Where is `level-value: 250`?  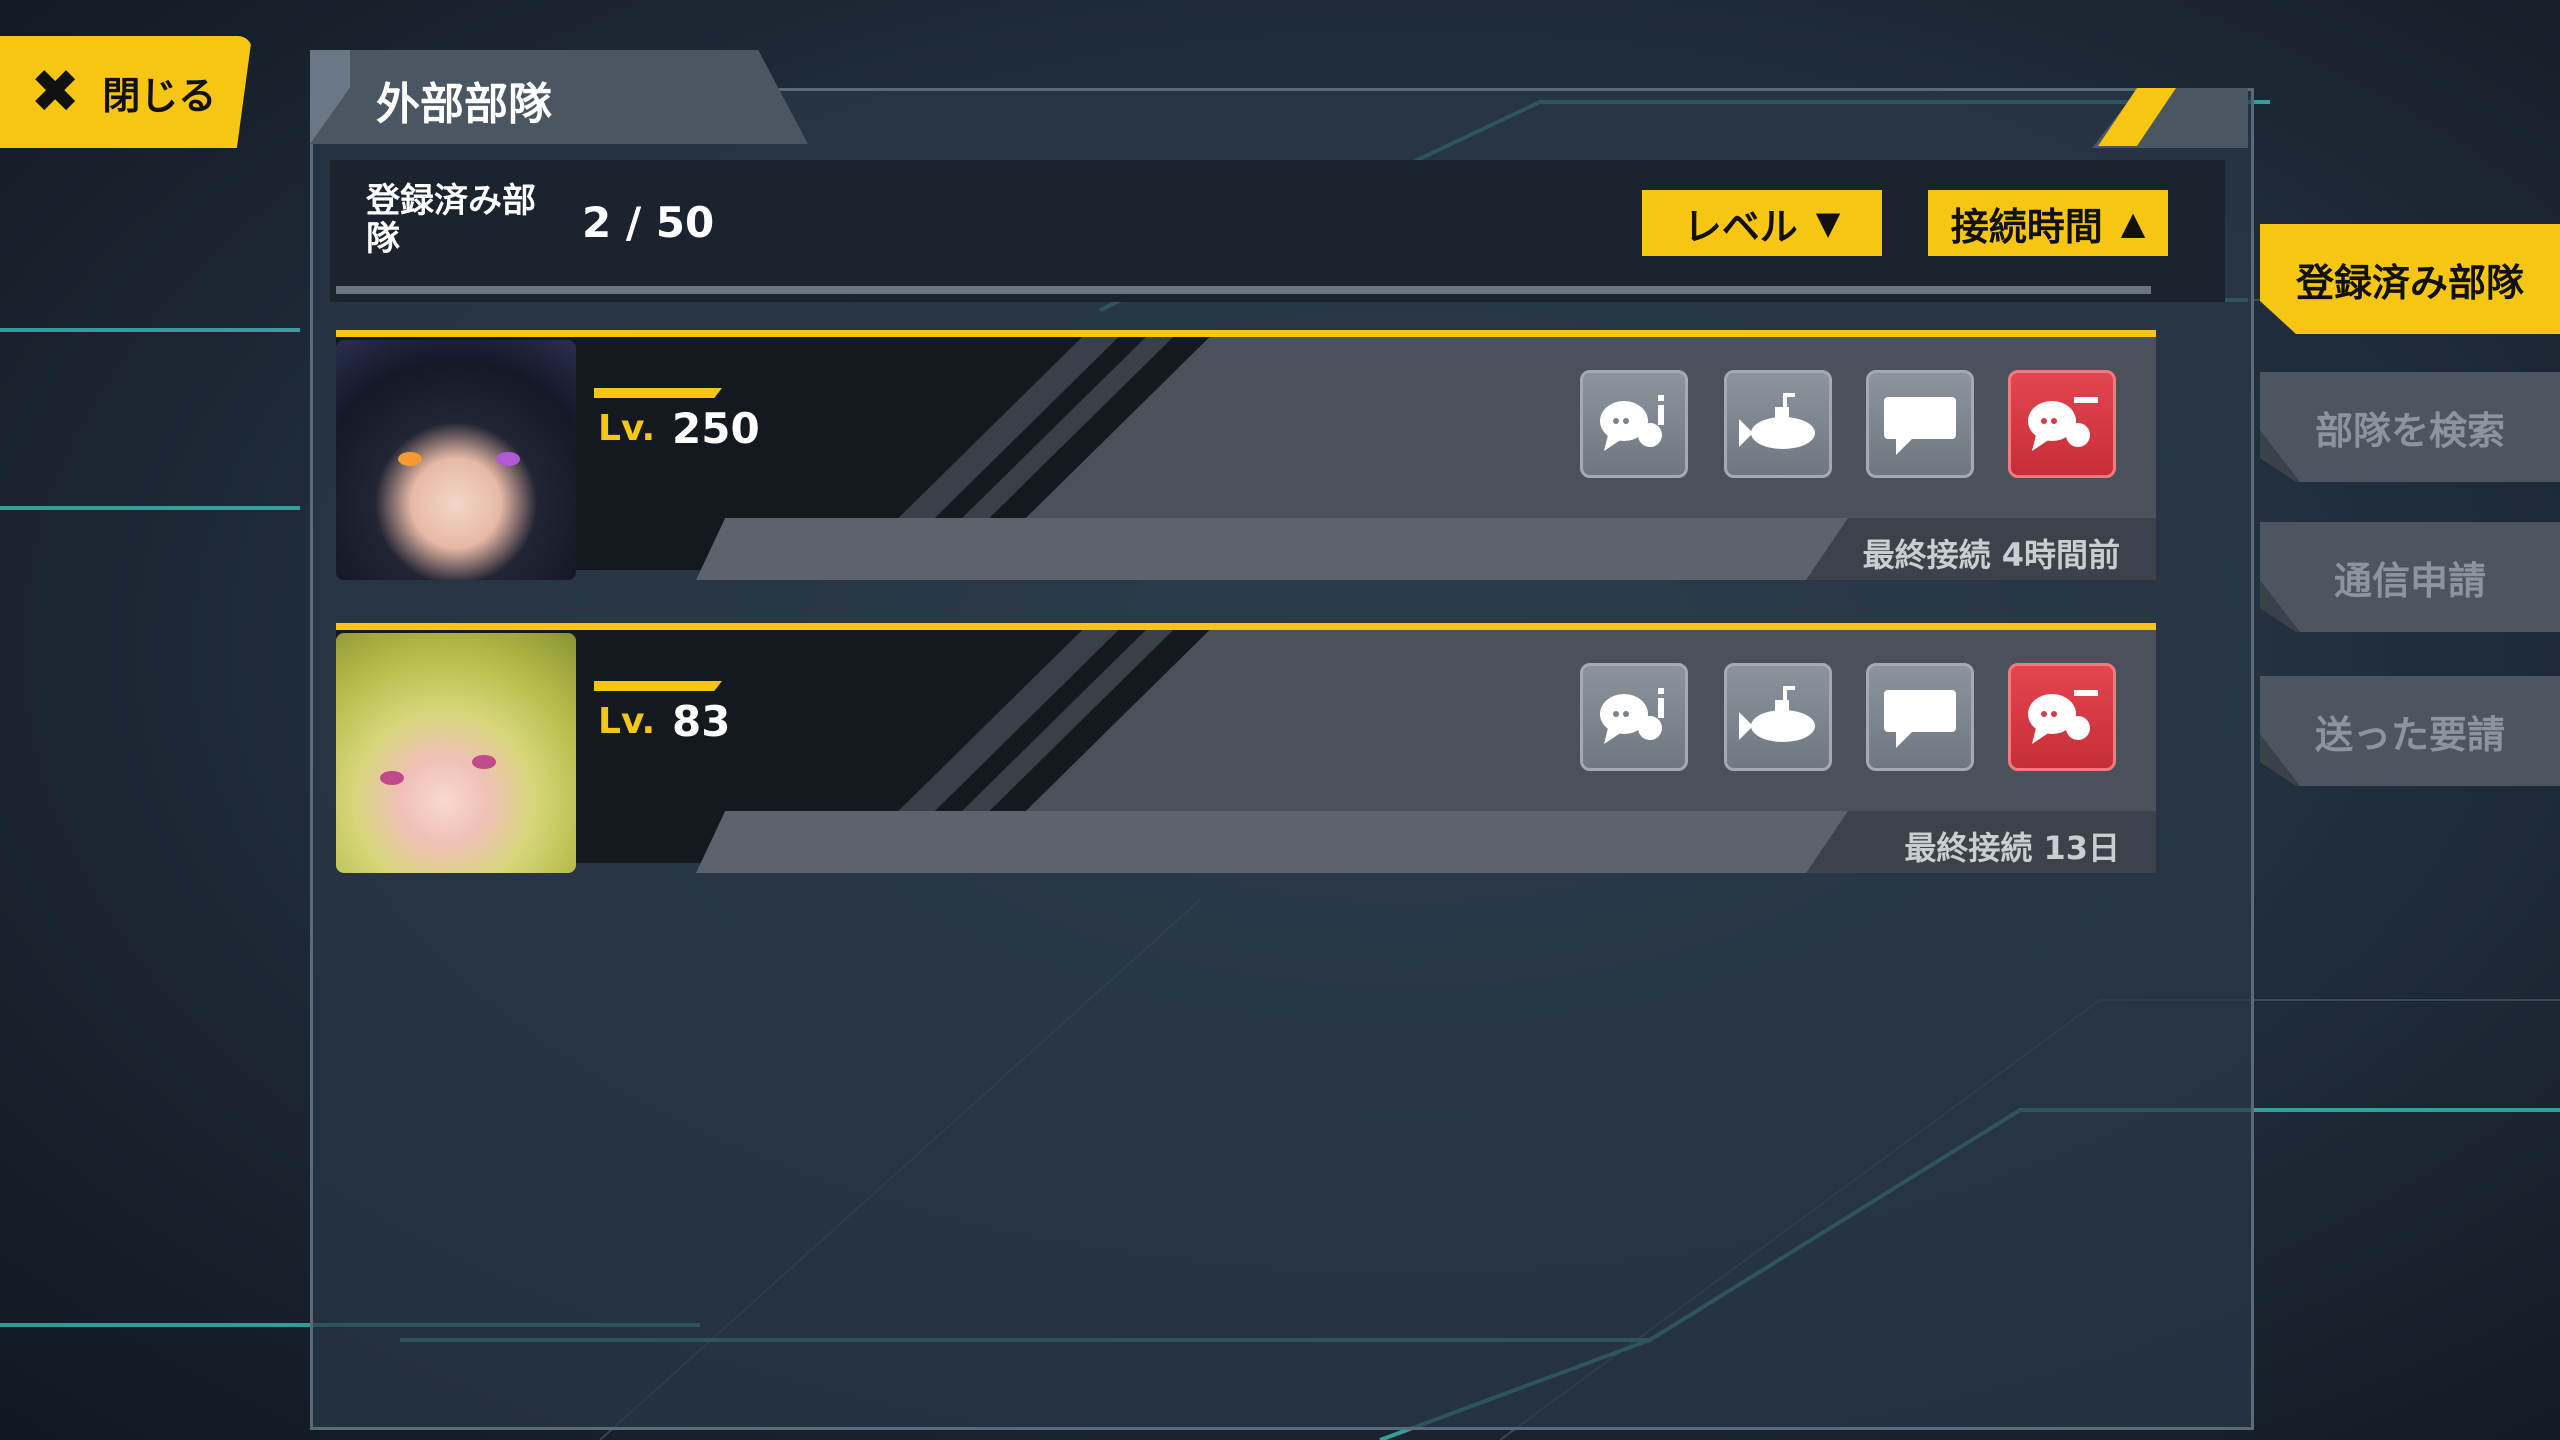
level-value: 250 is located at coordinates (716, 428).